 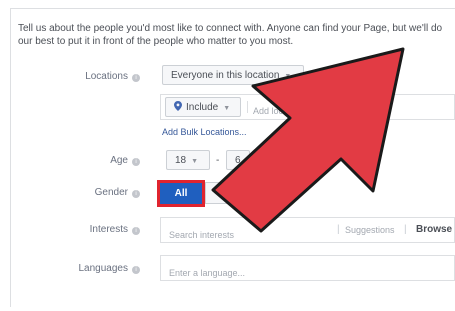 I want to click on location-search-placeholder: Add locatio, so click(x=275, y=111).